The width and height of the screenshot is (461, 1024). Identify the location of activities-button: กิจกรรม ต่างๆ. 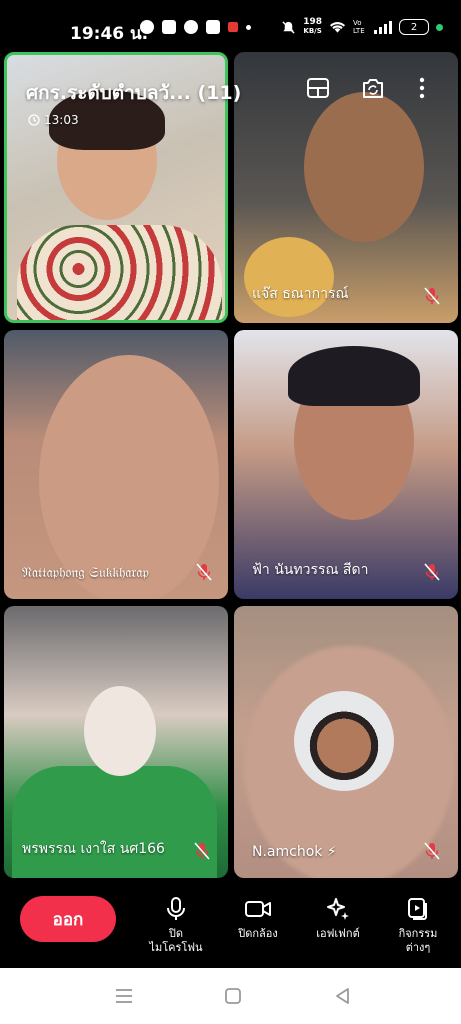
(418, 925).